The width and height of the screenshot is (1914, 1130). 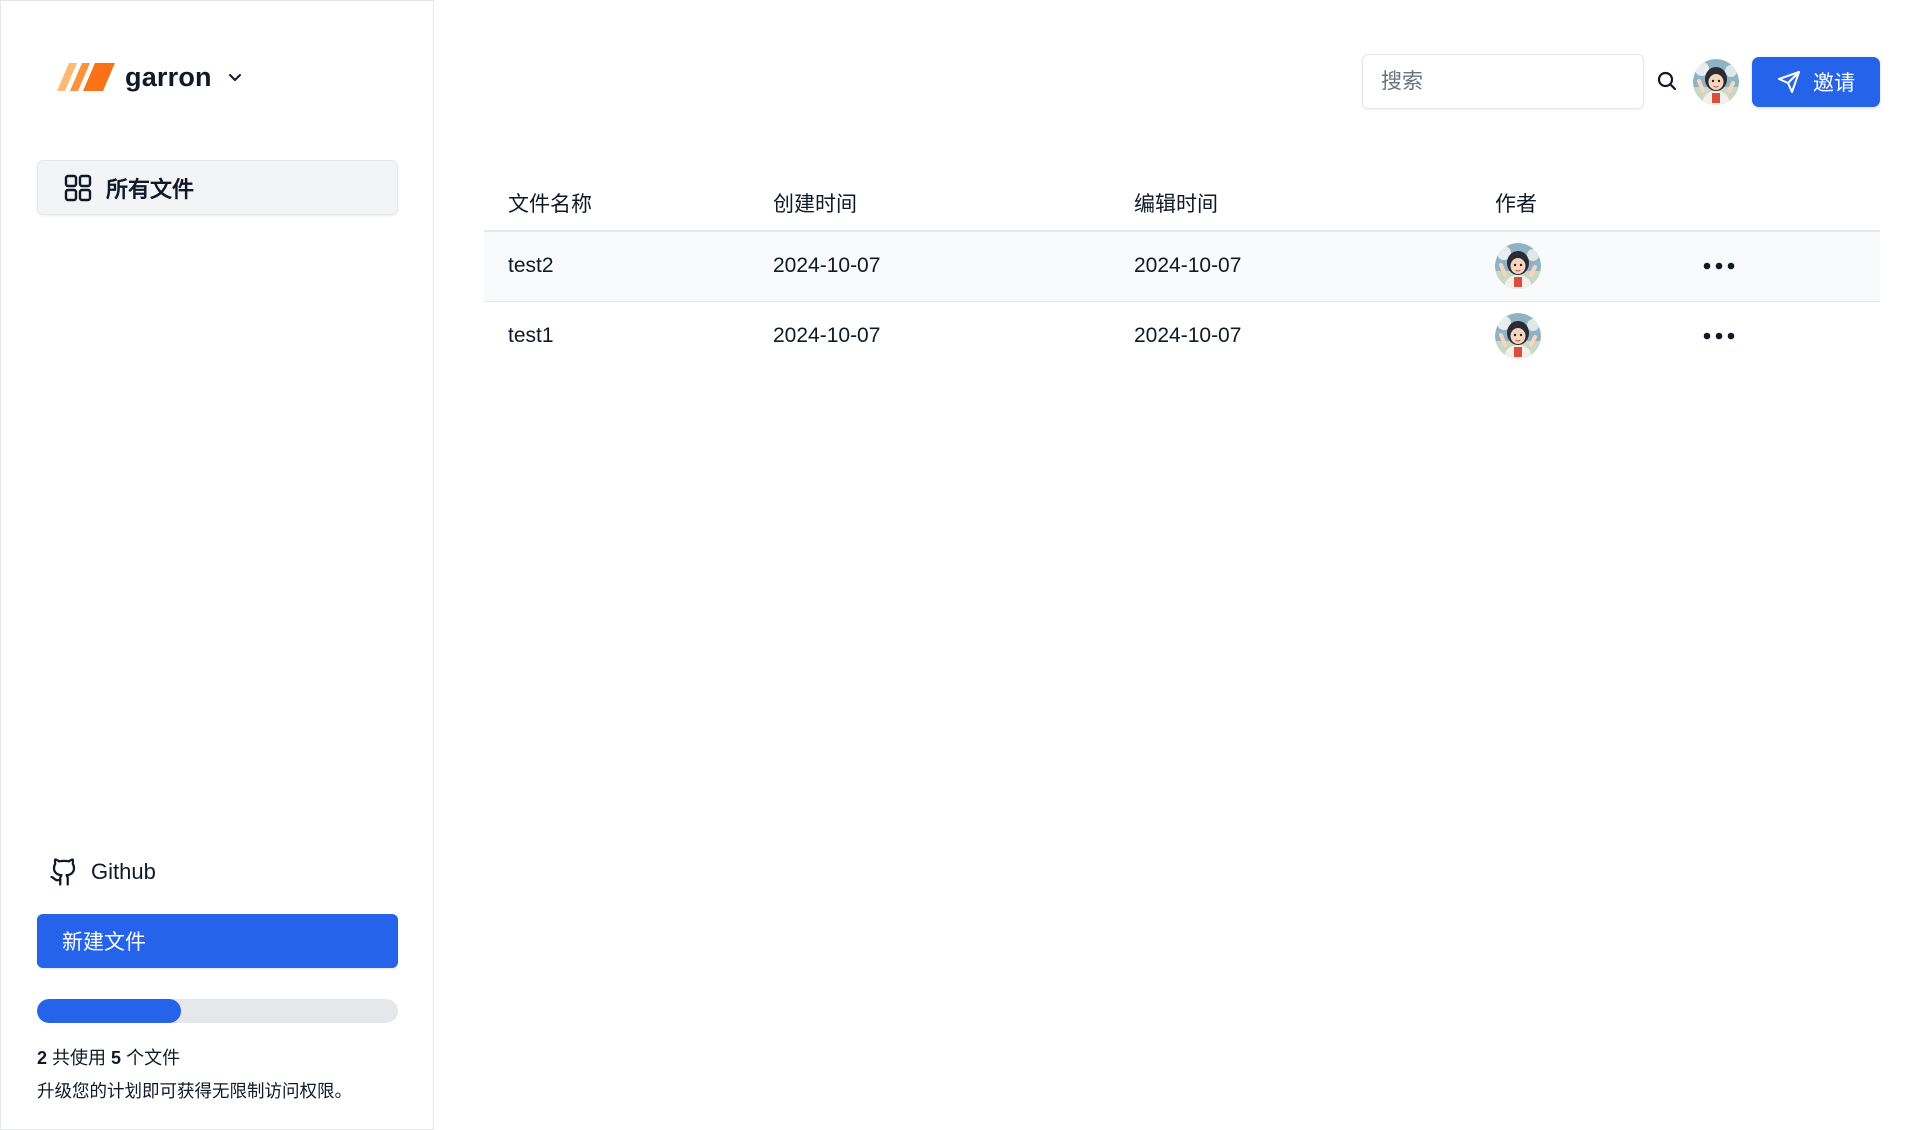 What do you see at coordinates (63, 872) in the screenshot?
I see `github-icon` at bounding box center [63, 872].